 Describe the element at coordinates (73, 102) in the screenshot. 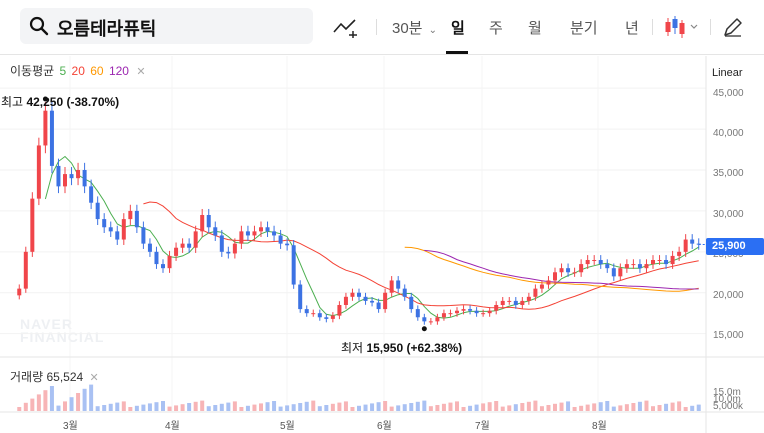

I see `high-value: 42,250 (-38.70%)` at that location.